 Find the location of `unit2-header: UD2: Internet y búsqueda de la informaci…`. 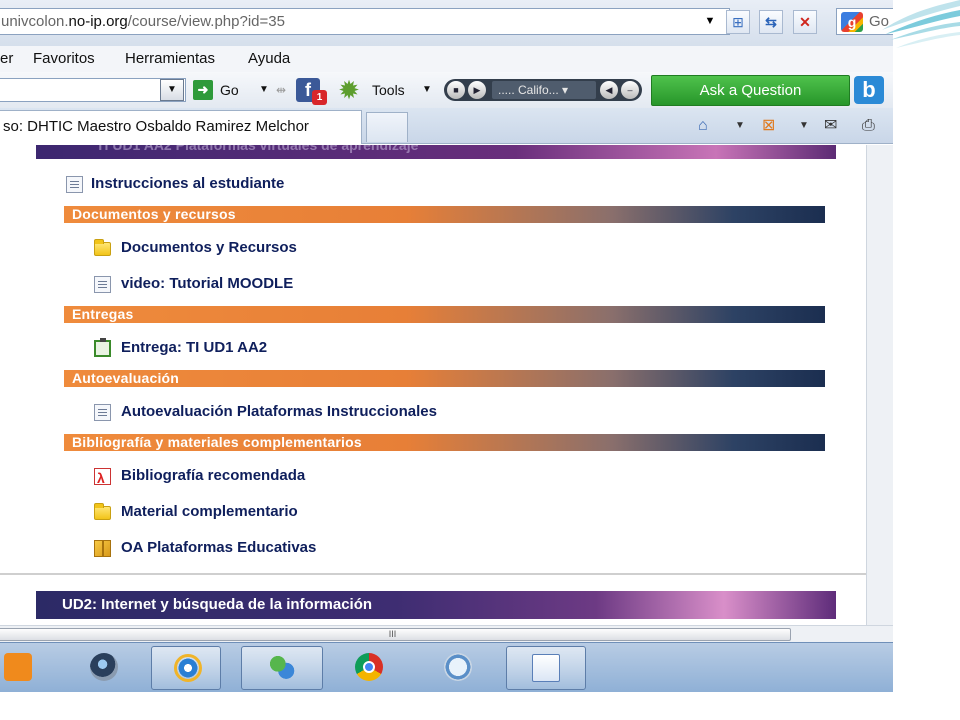

unit2-header: UD2: Internet y búsqueda de la informaci… is located at coordinates (436, 605).